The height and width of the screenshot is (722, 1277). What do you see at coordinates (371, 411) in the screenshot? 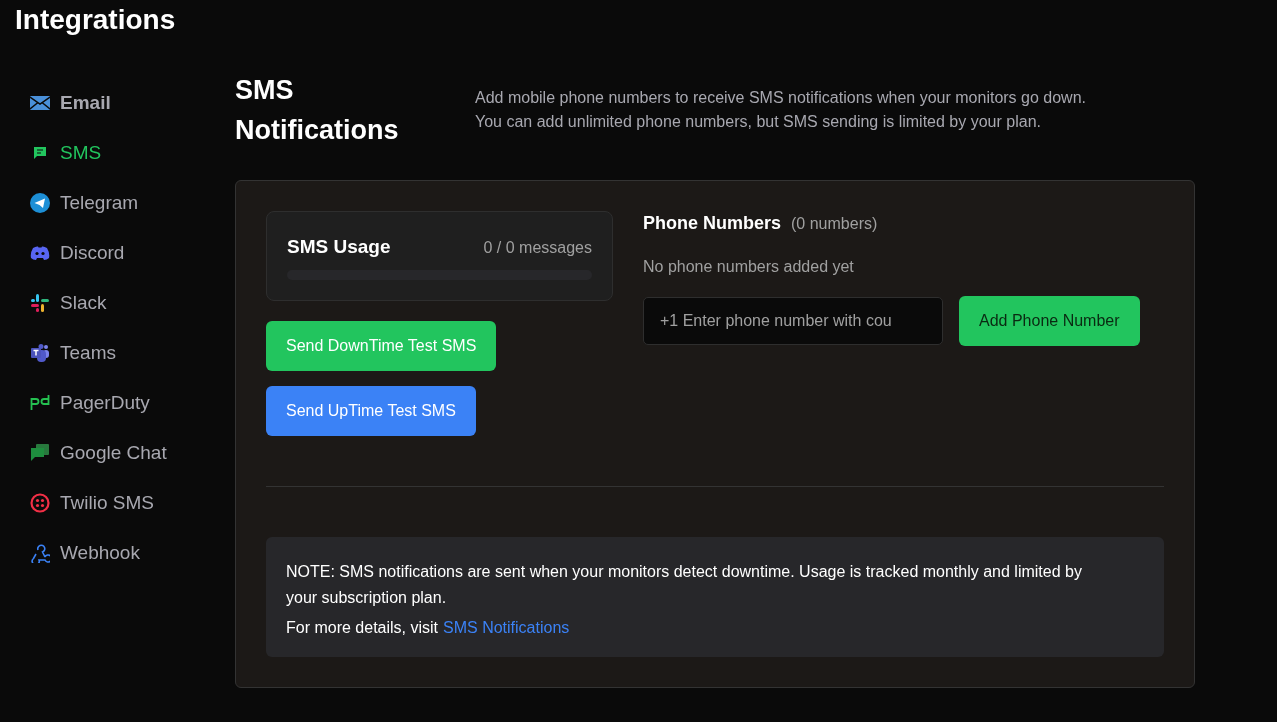
I see `uptime-test-button: Send UpTime Test SMS` at bounding box center [371, 411].